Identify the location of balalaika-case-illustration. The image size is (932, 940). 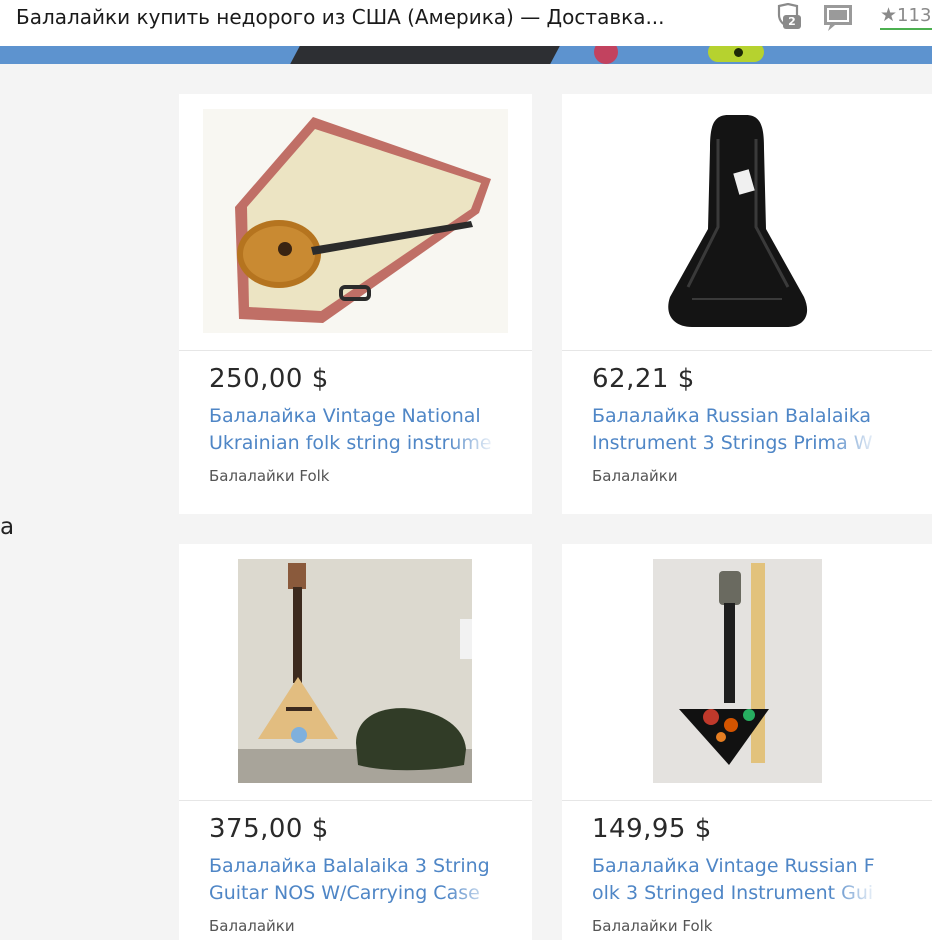
(355, 221).